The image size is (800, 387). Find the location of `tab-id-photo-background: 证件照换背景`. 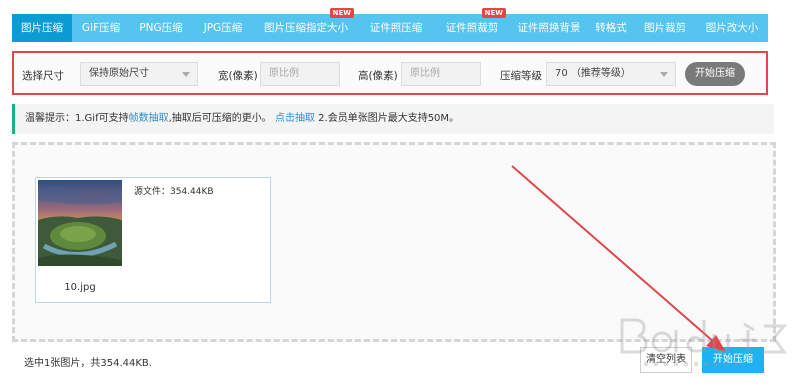

tab-id-photo-background: 证件照换背景 is located at coordinates (549, 28).